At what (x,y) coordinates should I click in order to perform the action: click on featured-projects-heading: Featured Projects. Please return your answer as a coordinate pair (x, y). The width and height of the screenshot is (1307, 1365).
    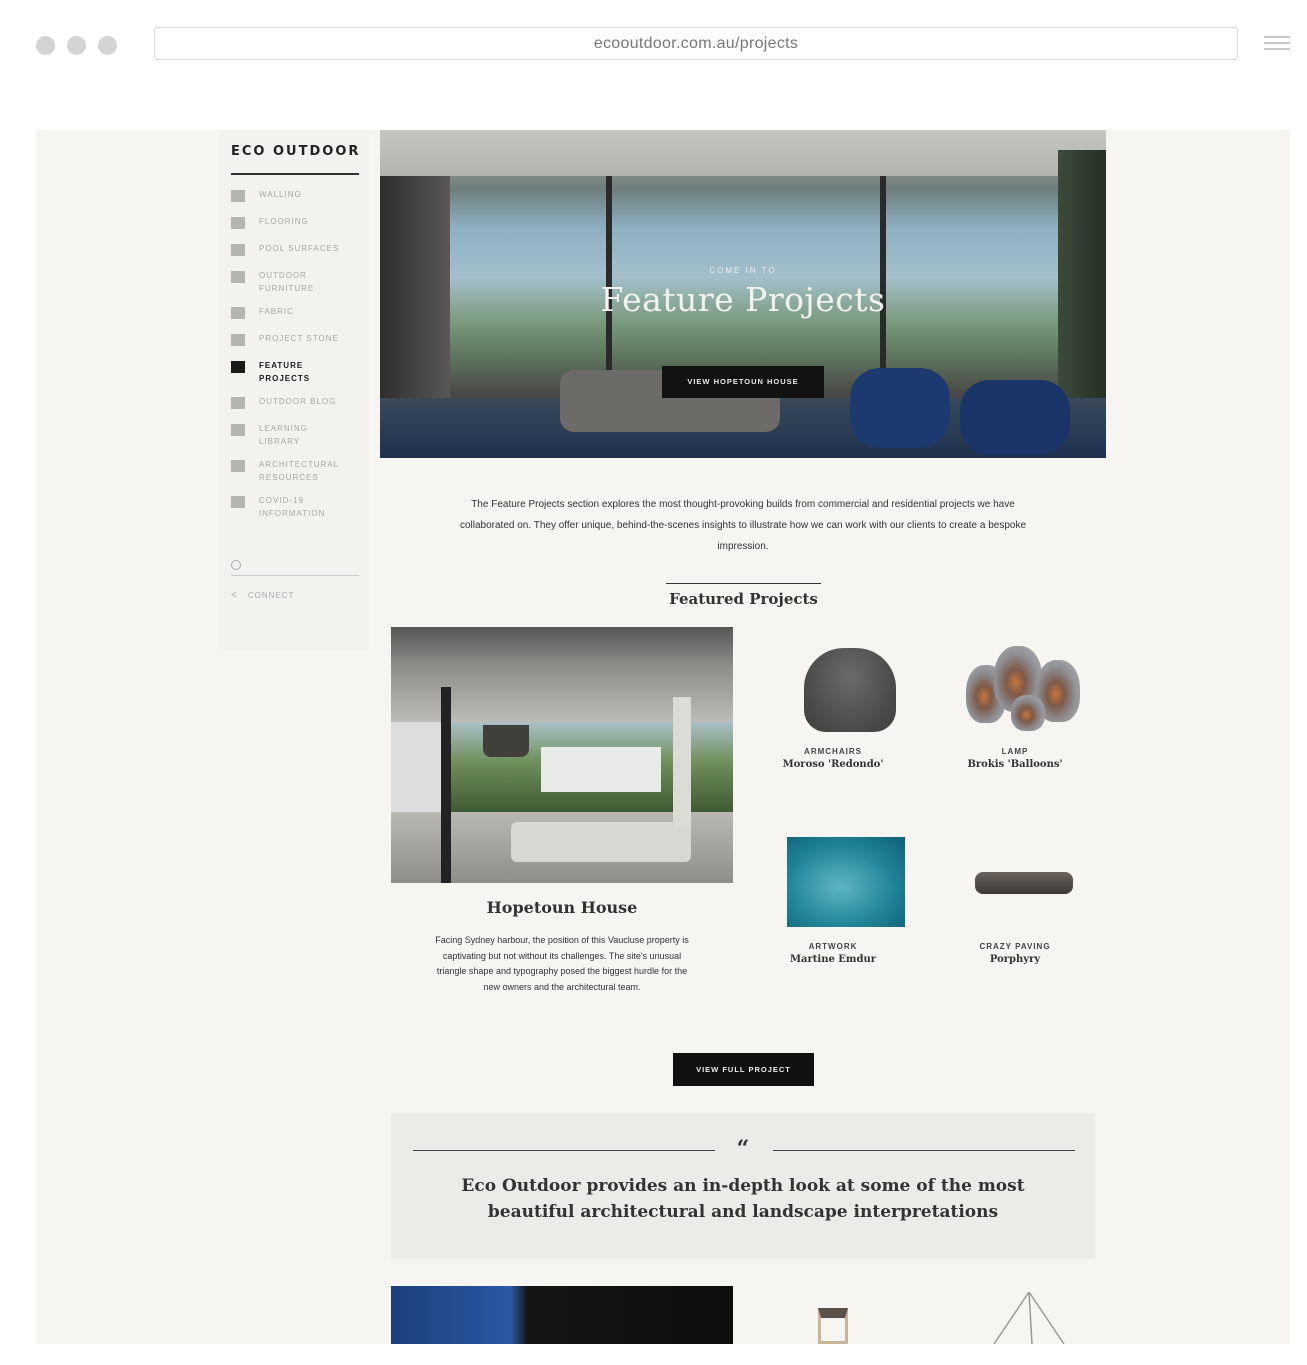
    Looking at the image, I should click on (743, 599).